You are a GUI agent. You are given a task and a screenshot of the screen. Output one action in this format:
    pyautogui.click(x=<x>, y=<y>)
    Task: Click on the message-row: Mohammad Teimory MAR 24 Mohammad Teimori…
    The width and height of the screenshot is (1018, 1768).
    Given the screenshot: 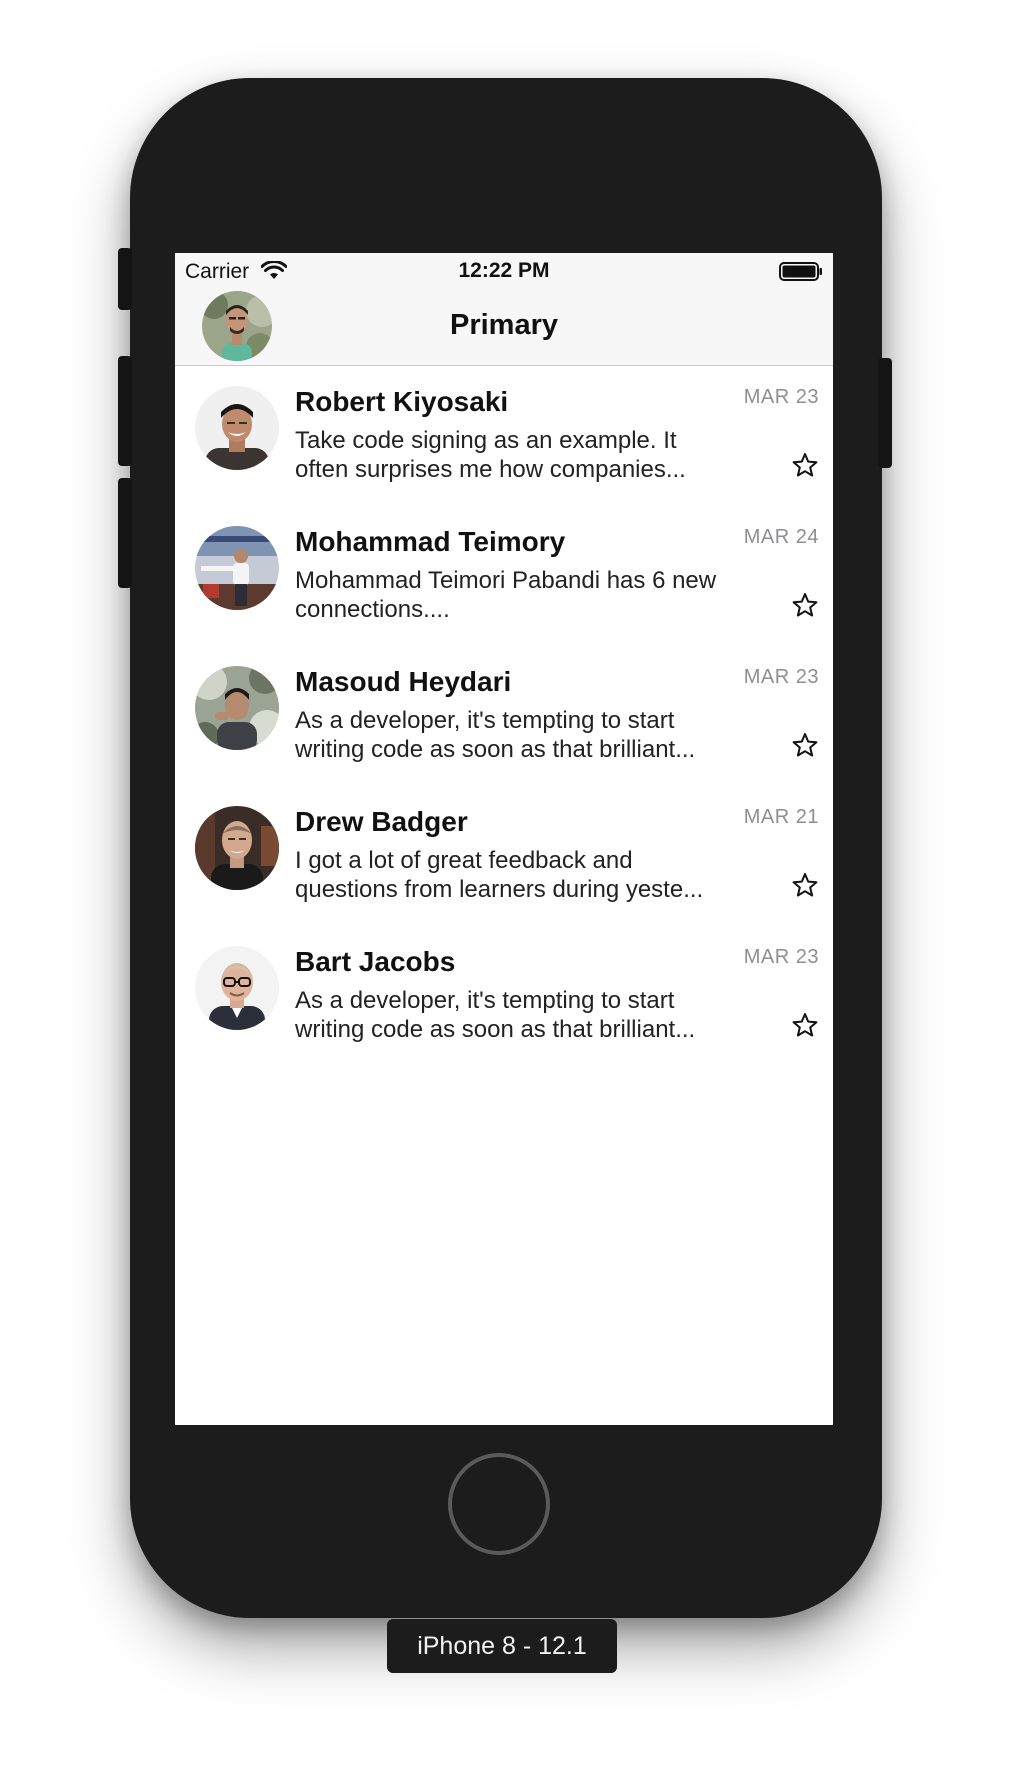 What is the action you would take?
    pyautogui.click(x=504, y=576)
    